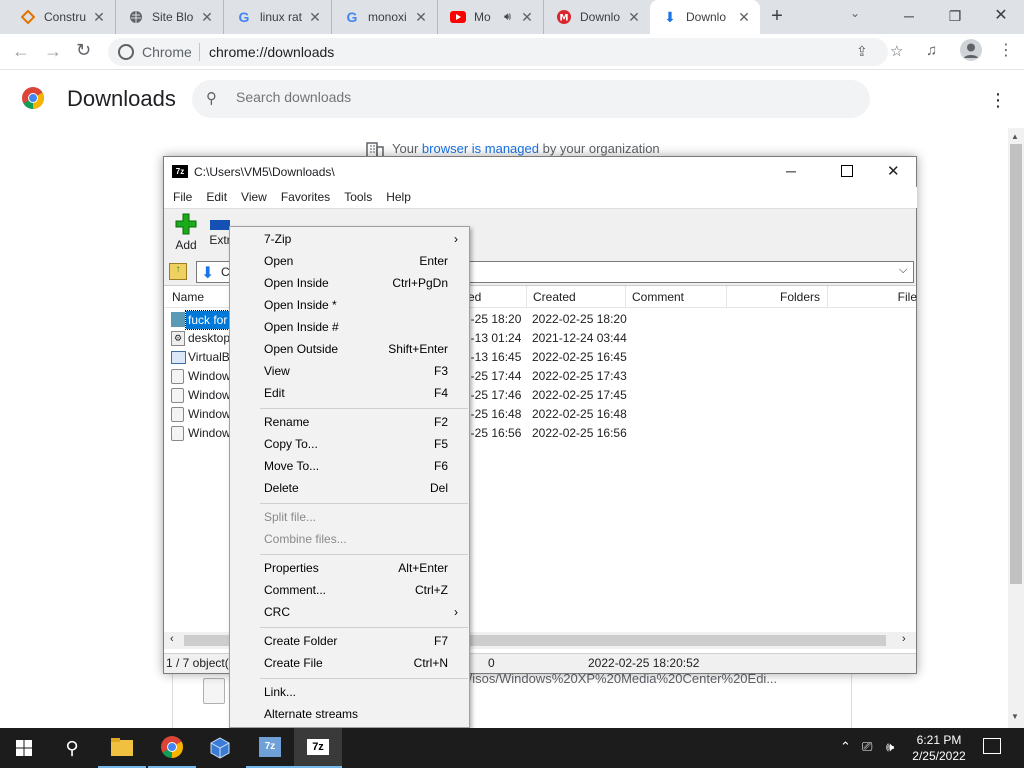 The height and width of the screenshot is (768, 1024). What do you see at coordinates (305, 197) in the screenshot?
I see `menu-favorites: Favorites` at bounding box center [305, 197].